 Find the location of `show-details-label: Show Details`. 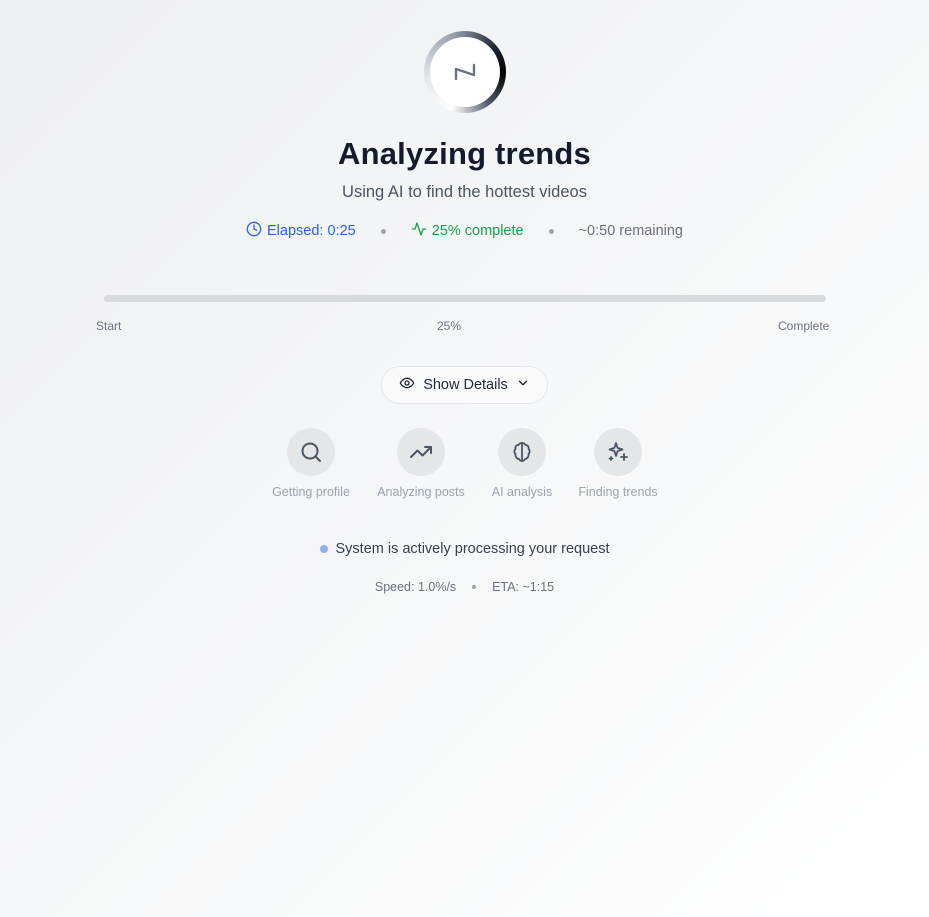

show-details-label: Show Details is located at coordinates (465, 385).